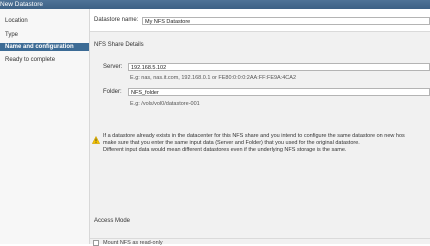 This screenshot has height=246, width=430. Describe the element at coordinates (12, 35) in the screenshot. I see `step-label: Type` at that location.